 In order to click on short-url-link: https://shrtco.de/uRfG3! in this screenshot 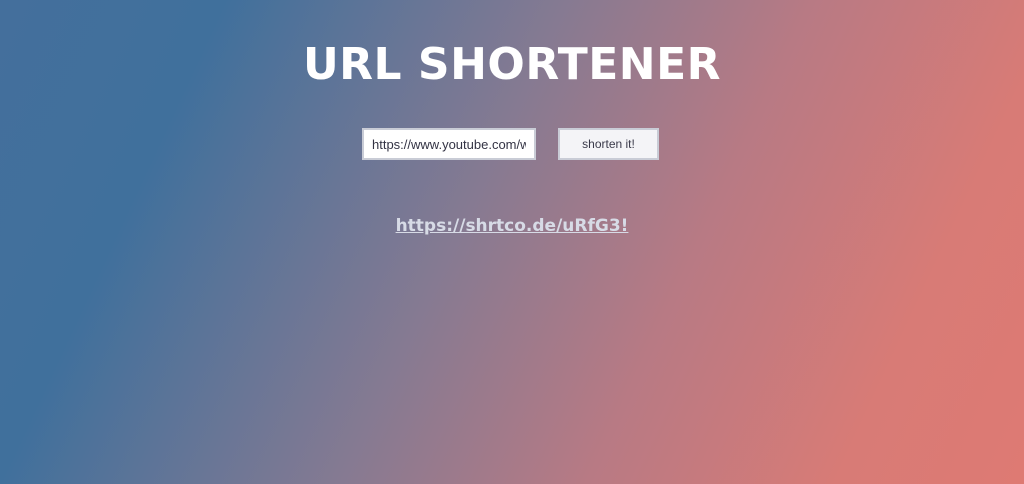, I will do `click(512, 226)`.